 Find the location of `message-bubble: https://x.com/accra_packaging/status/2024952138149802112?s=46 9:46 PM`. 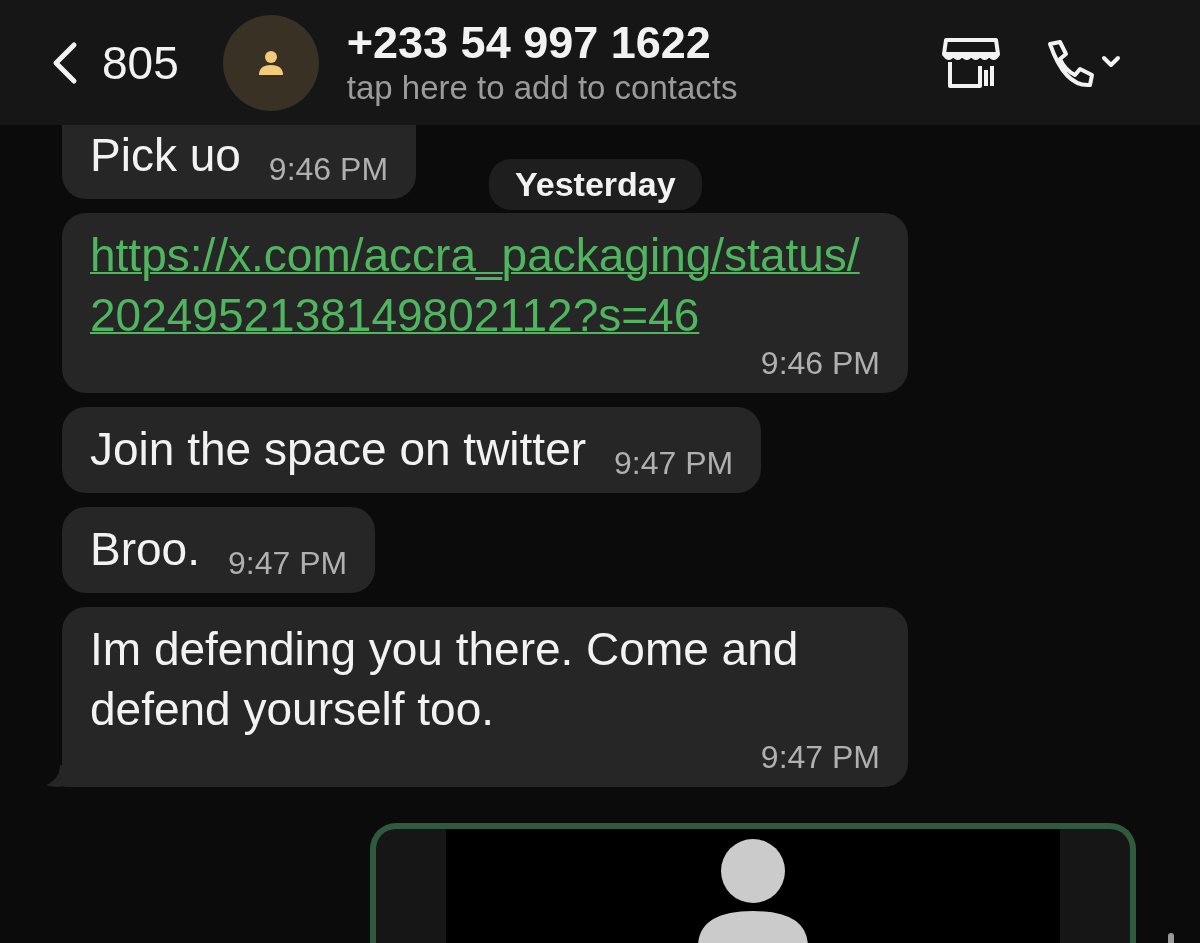

message-bubble: https://x.com/accra_packaging/status/2024952138149802112?s=46 9:46 PM is located at coordinates (485, 303).